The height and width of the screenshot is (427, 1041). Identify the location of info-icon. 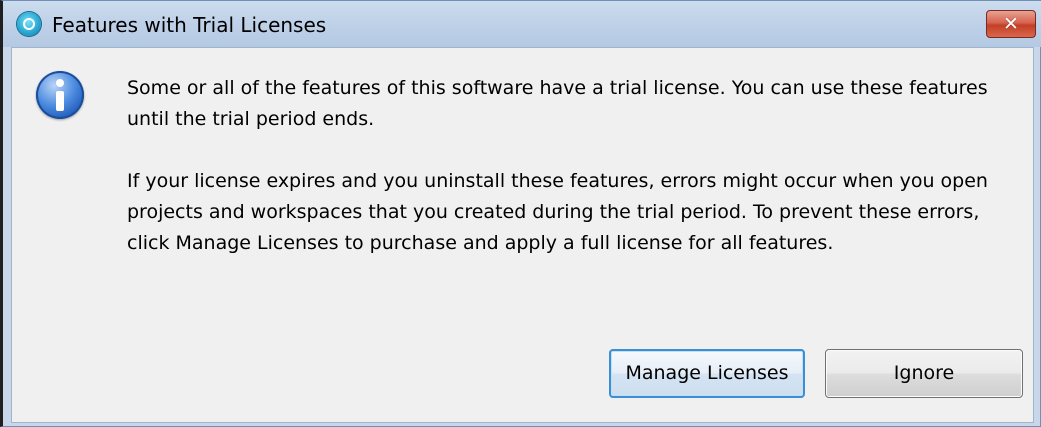
(60, 95).